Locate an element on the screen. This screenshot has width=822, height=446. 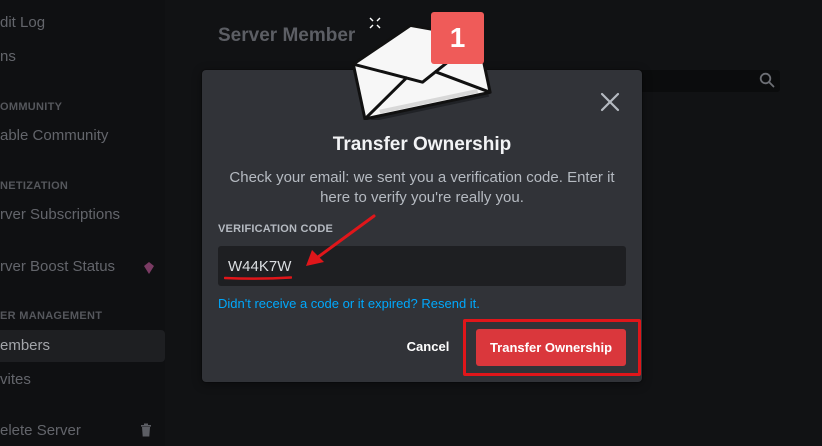
sidebar-item-server-subscriptions: rver Subscriptions is located at coordinates (60, 214).